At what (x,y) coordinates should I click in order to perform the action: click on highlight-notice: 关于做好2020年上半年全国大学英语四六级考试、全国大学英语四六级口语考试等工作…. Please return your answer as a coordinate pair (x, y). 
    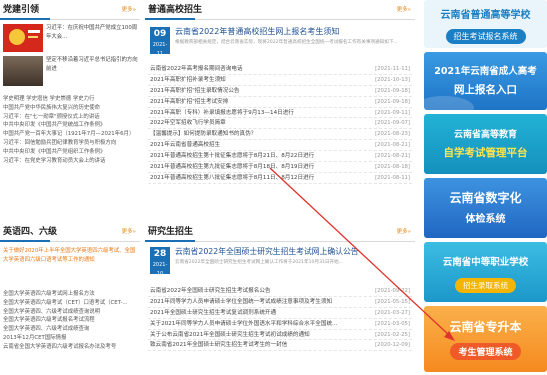
    Looking at the image, I should click on (70, 256).